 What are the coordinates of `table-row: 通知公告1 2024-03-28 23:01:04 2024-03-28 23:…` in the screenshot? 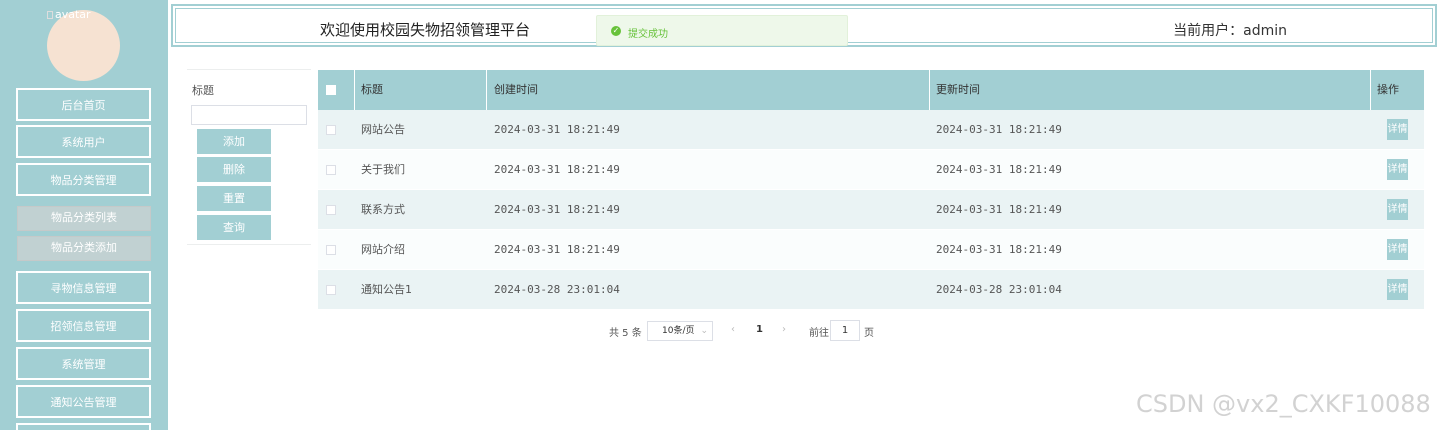 It's located at (871, 290).